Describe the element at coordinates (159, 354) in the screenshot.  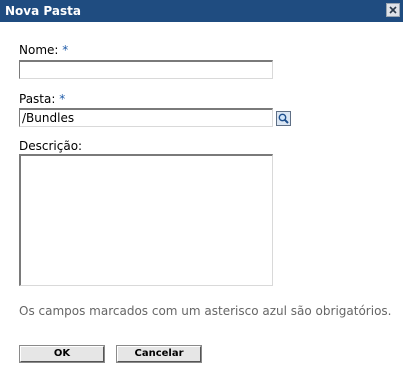
I see `cancel-button: Cancelar` at that location.